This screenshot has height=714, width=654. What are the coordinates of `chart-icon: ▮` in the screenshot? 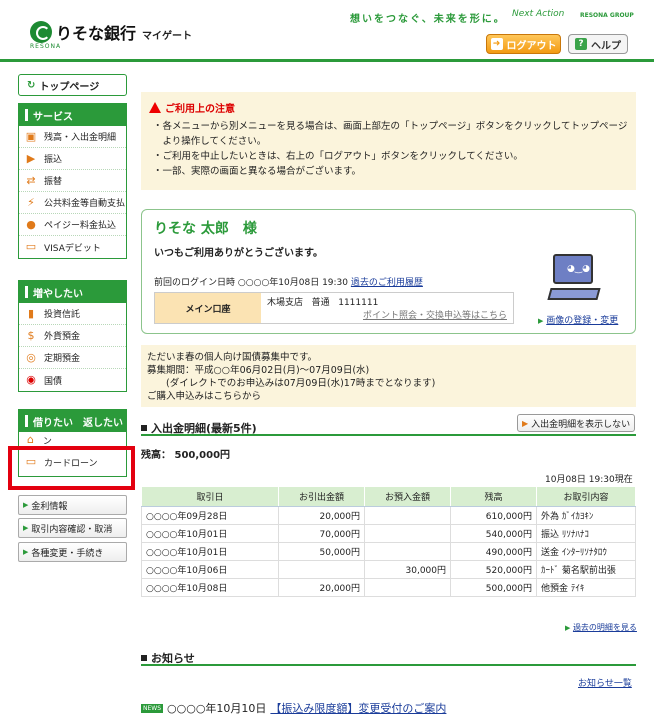 It's located at (31, 313).